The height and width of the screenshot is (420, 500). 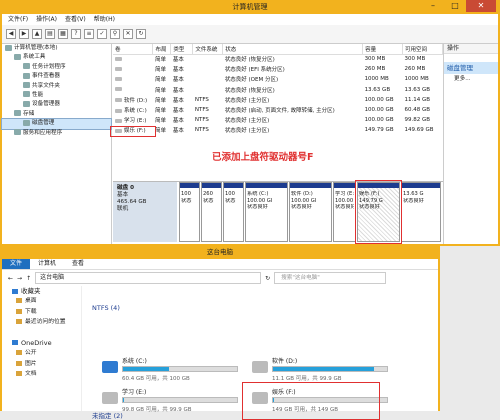 I want to click on partition-bar, so click(x=211, y=185).